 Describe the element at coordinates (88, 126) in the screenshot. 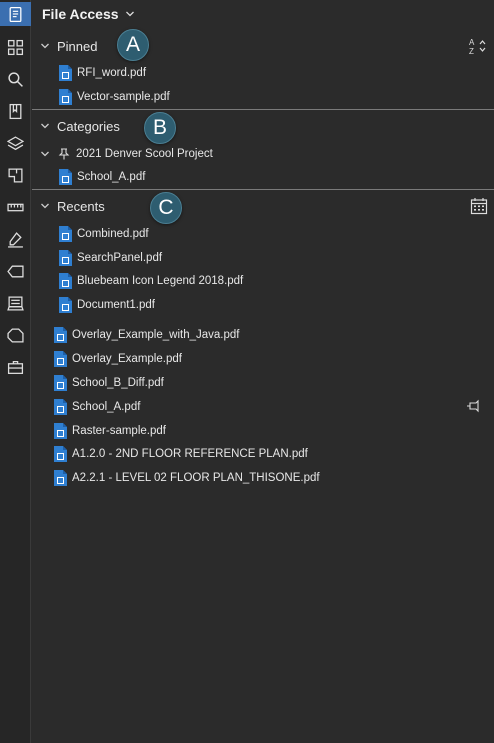

I see `section-categories-label: Categories` at that location.